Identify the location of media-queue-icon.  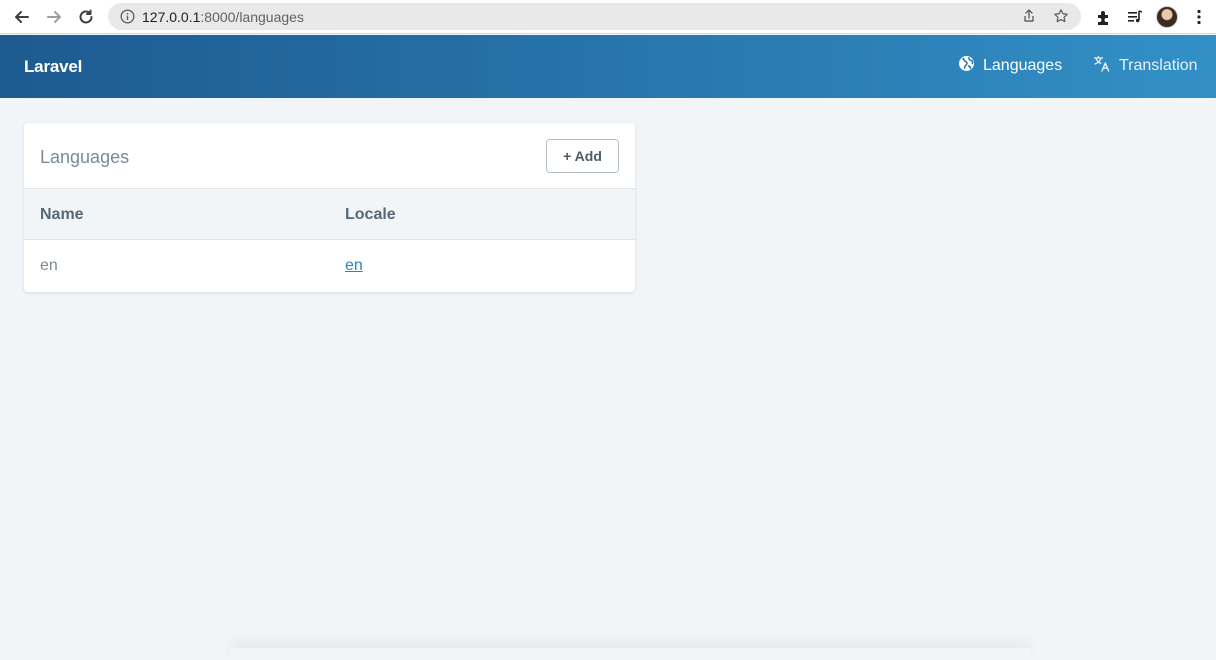
(1135, 17).